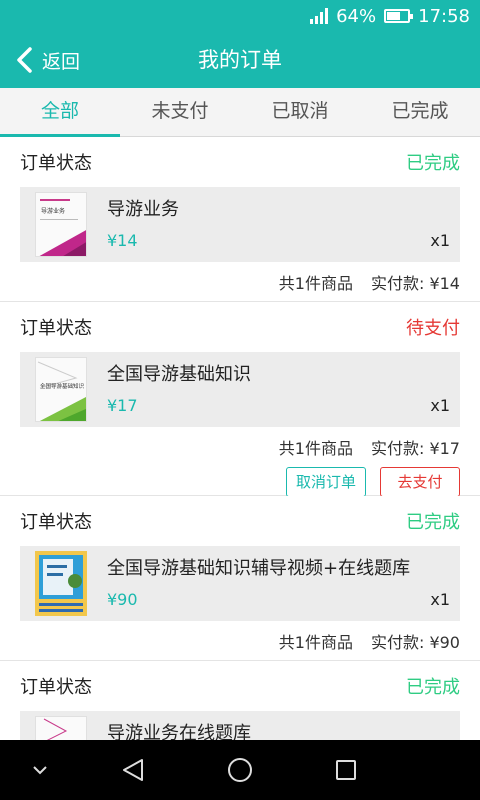 The width and height of the screenshot is (480, 800). I want to click on battery-icon, so click(399, 16).